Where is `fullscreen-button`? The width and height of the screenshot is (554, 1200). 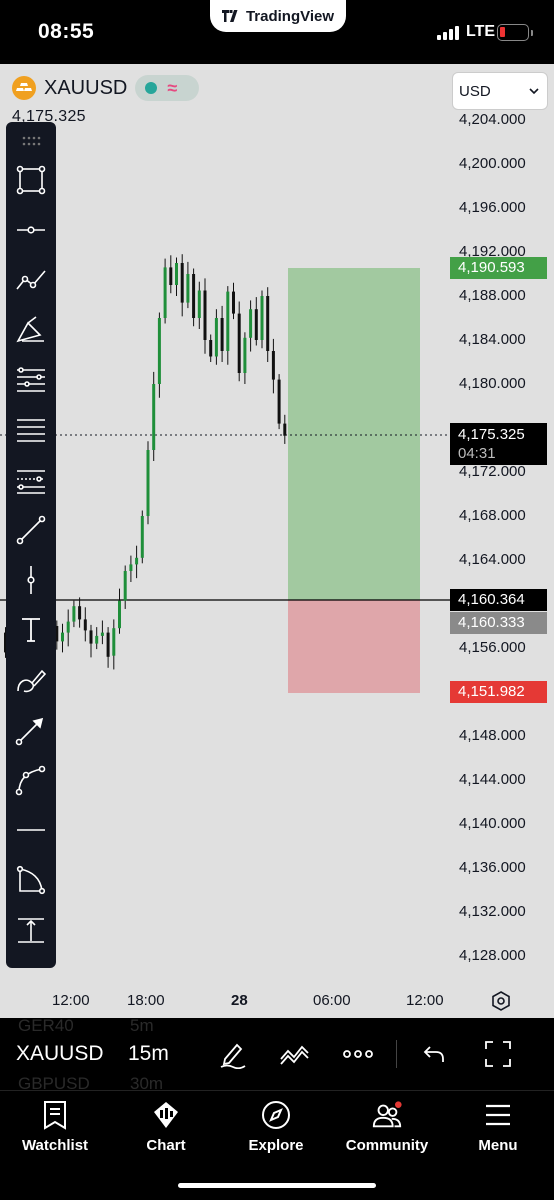 fullscreen-button is located at coordinates (498, 1054).